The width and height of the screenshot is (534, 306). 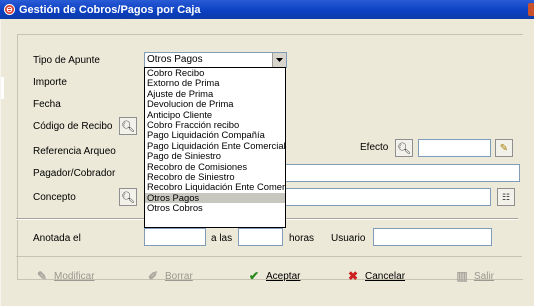 I want to click on usuario-input, so click(x=432, y=237).